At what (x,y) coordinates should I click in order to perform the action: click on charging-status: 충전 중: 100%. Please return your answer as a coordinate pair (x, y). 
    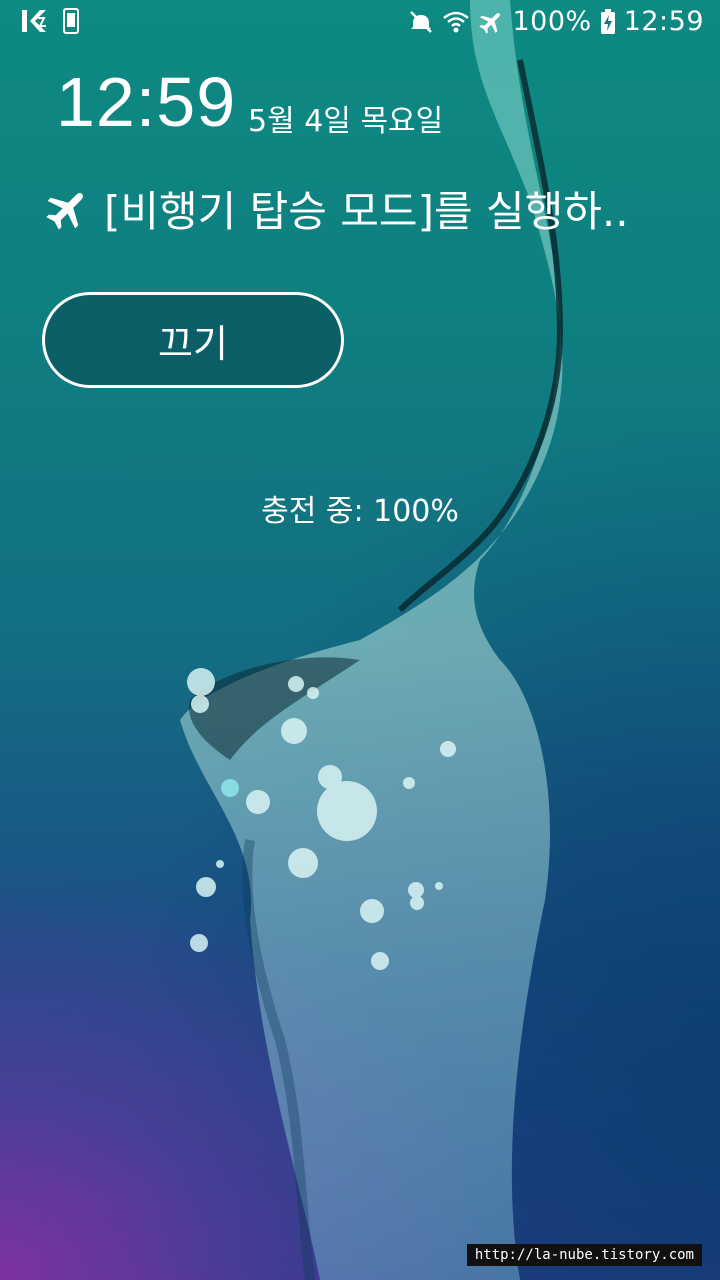
    Looking at the image, I should click on (360, 511).